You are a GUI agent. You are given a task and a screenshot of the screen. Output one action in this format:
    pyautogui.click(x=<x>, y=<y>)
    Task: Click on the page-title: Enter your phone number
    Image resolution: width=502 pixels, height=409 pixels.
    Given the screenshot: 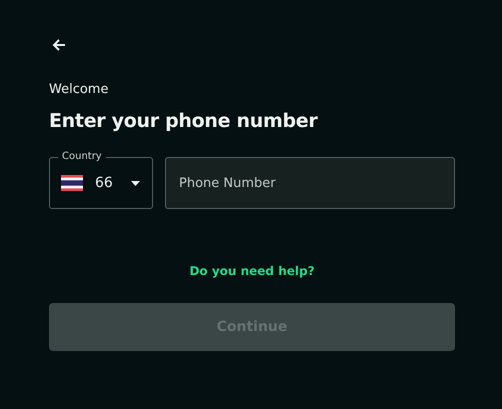 What is the action you would take?
    pyautogui.click(x=184, y=121)
    